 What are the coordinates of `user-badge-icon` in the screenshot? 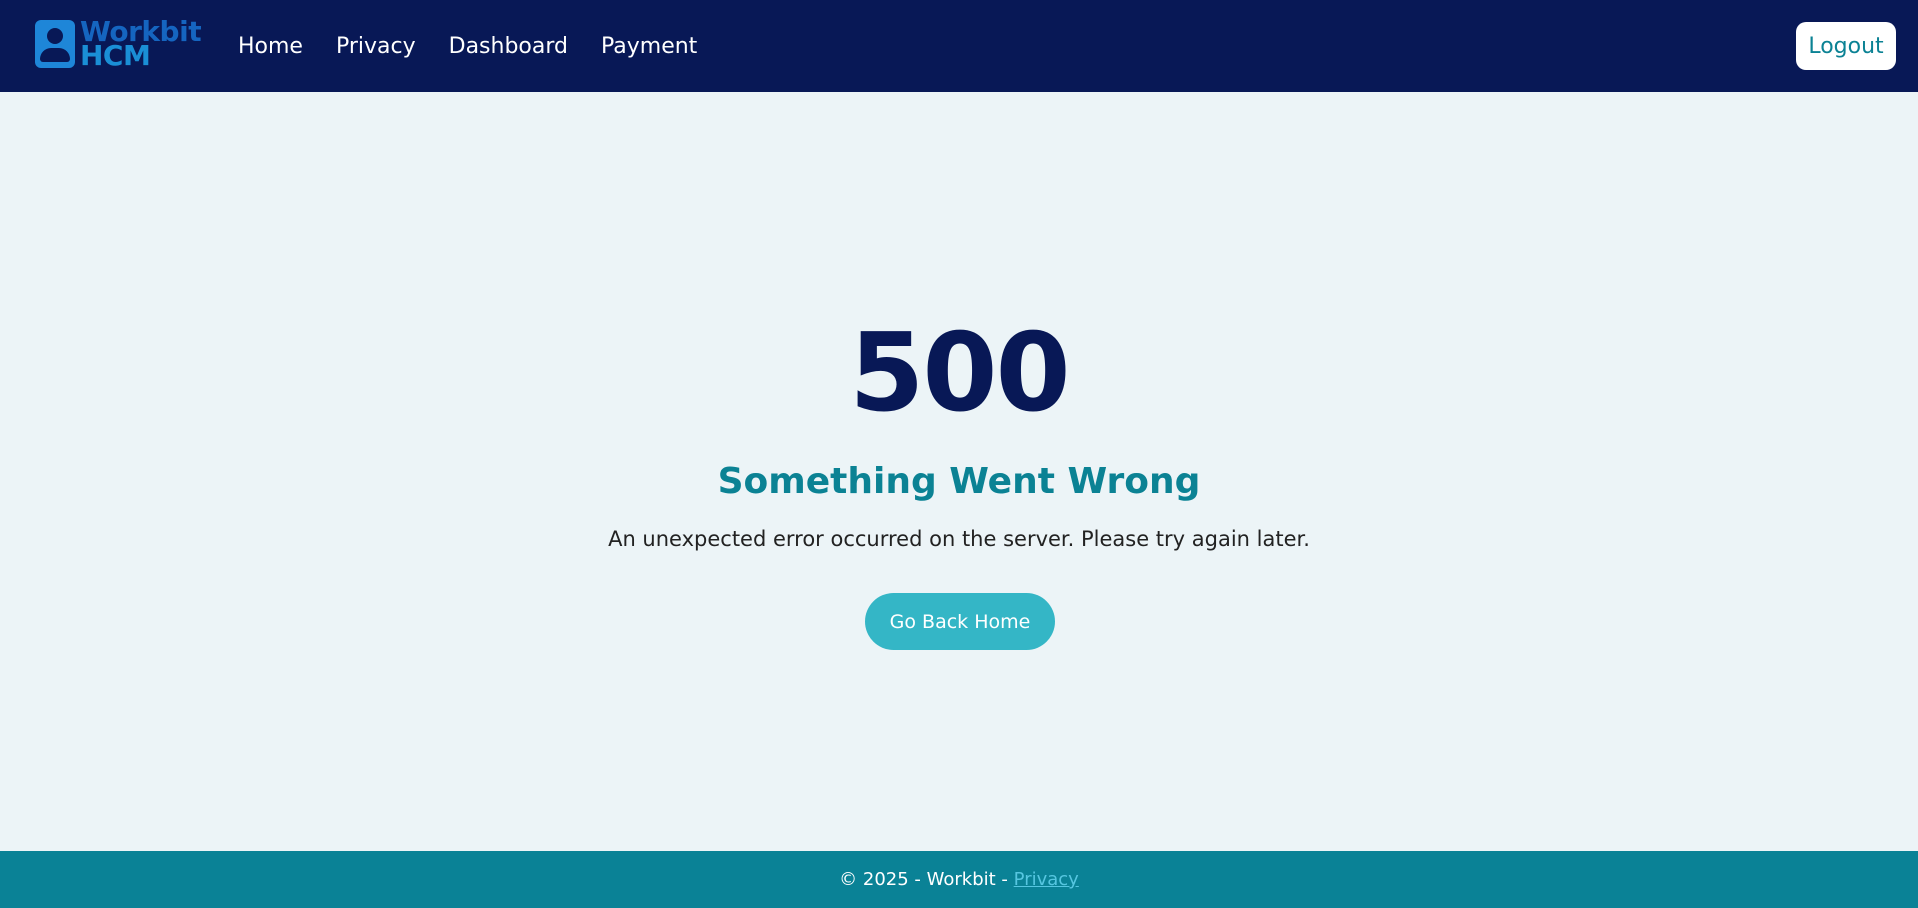 It's located at (55, 44).